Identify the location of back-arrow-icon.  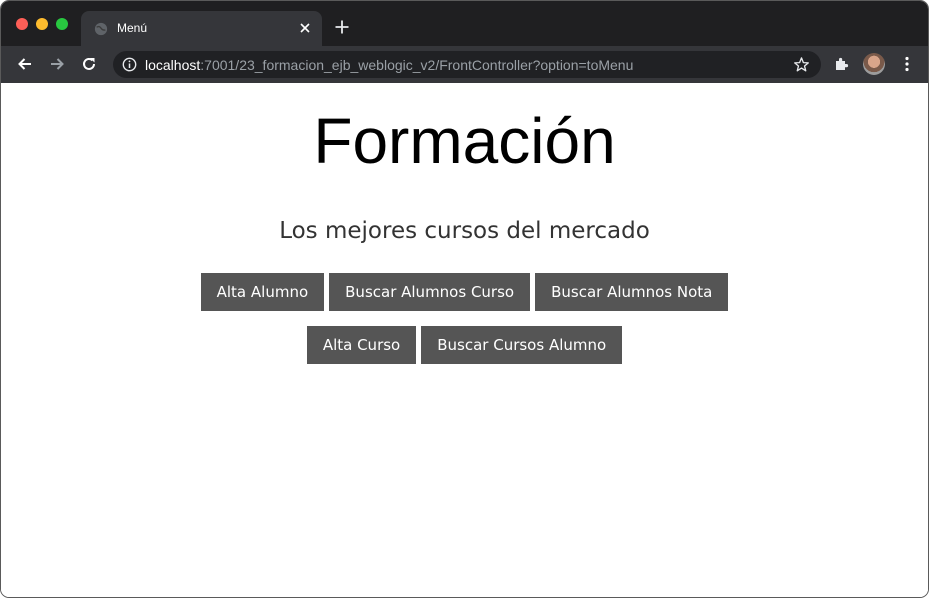
(25, 64).